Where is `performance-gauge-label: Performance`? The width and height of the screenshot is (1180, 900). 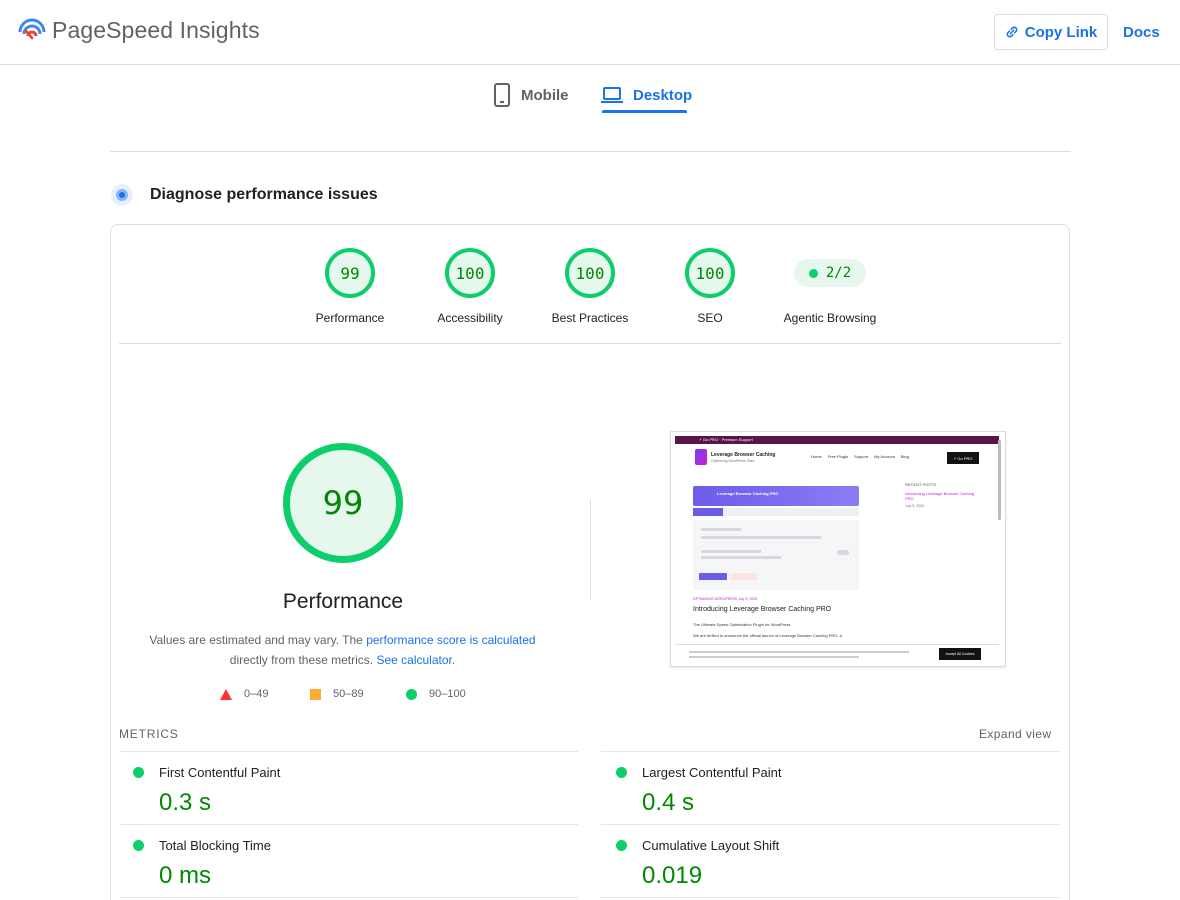
performance-gauge-label: Performance is located at coordinates (350, 318).